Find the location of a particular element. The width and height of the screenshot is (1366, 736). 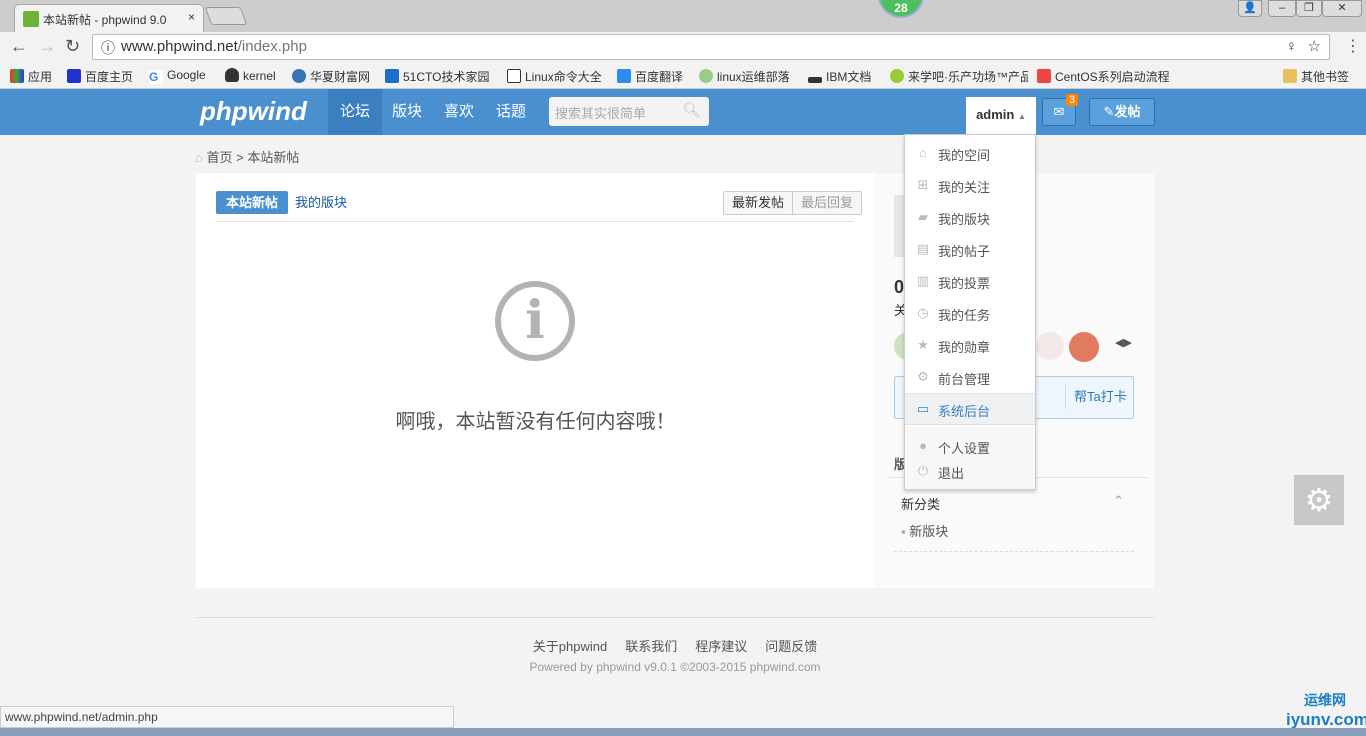

category-title: 新分类 is located at coordinates (920, 503).